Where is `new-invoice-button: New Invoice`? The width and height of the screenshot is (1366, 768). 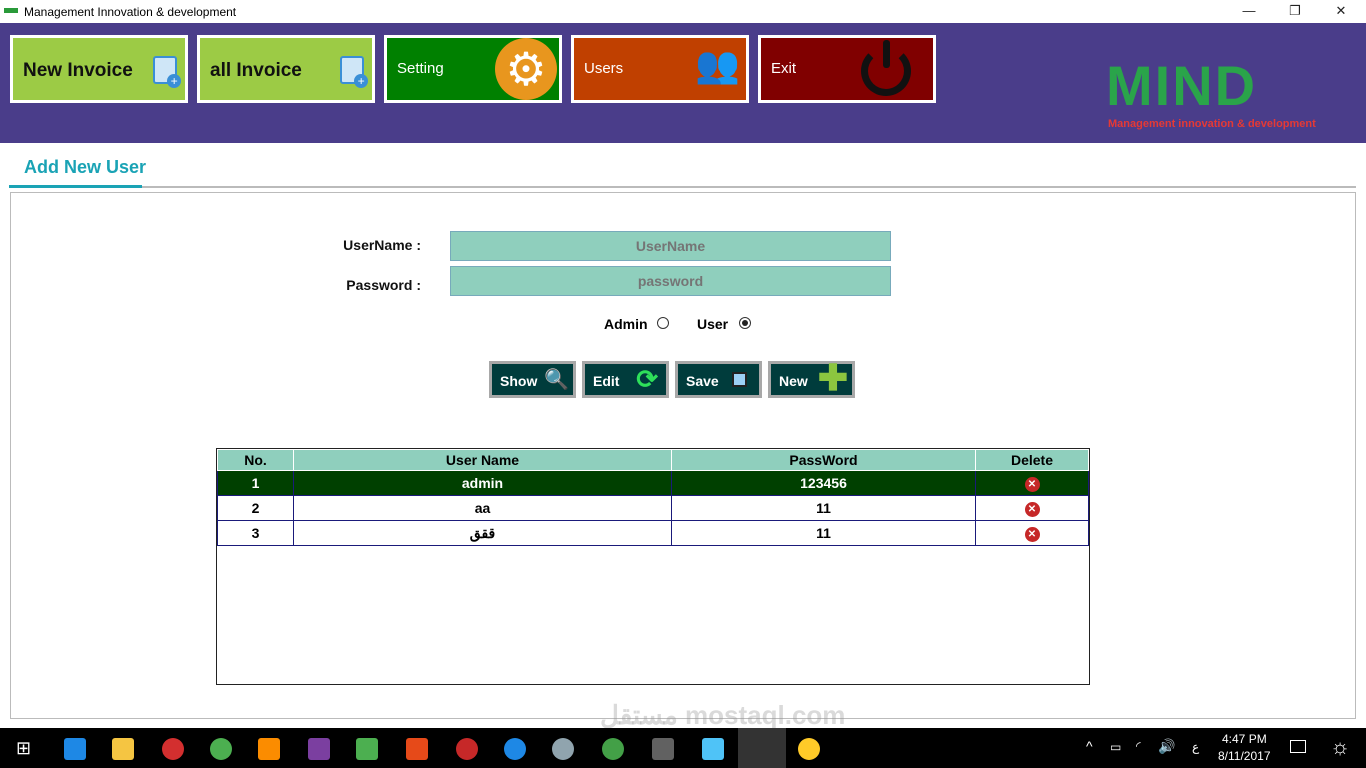
new-invoice-button: New Invoice is located at coordinates (99, 69).